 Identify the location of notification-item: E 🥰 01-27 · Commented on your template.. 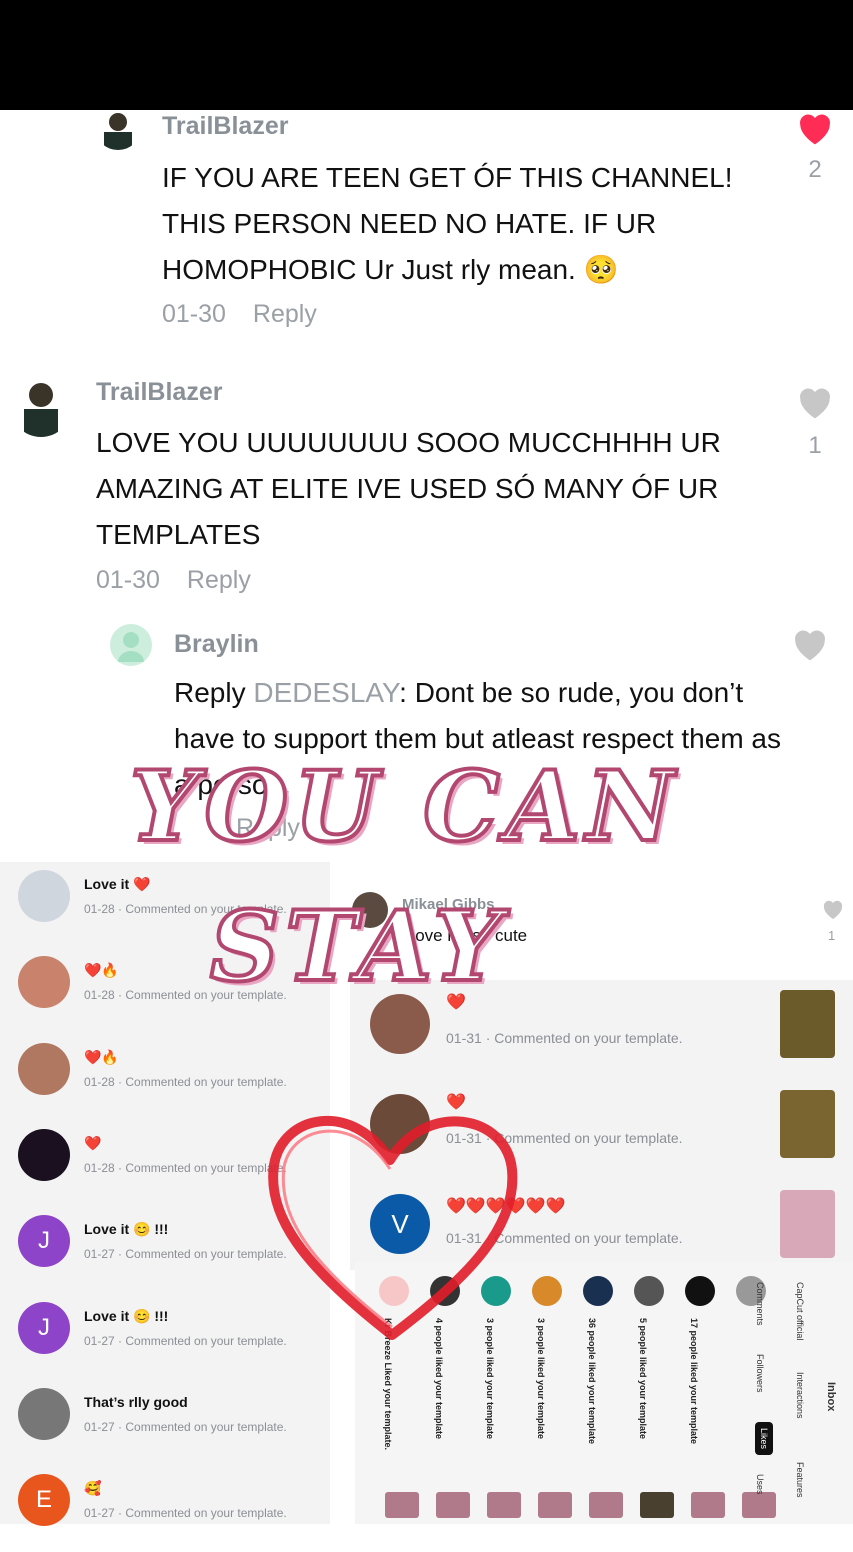
(165, 1509).